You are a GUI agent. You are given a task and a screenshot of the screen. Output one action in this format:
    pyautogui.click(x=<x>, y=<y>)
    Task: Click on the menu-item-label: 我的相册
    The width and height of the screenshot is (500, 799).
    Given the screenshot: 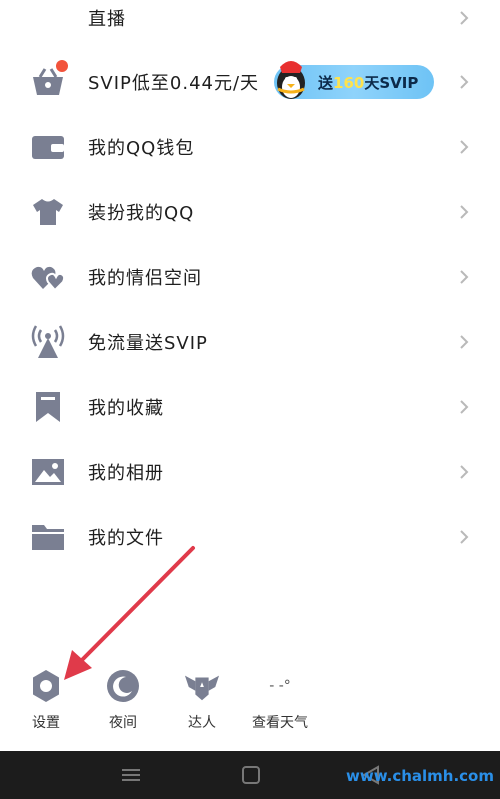 What is the action you would take?
    pyautogui.click(x=126, y=473)
    